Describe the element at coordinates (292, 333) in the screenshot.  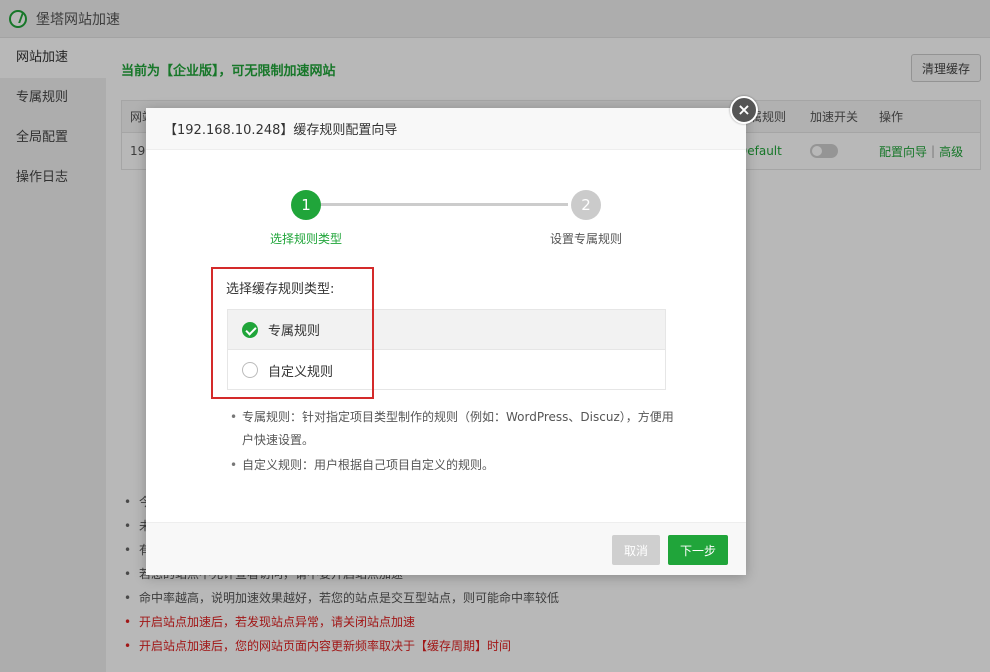
I see `highlight-annotation` at that location.